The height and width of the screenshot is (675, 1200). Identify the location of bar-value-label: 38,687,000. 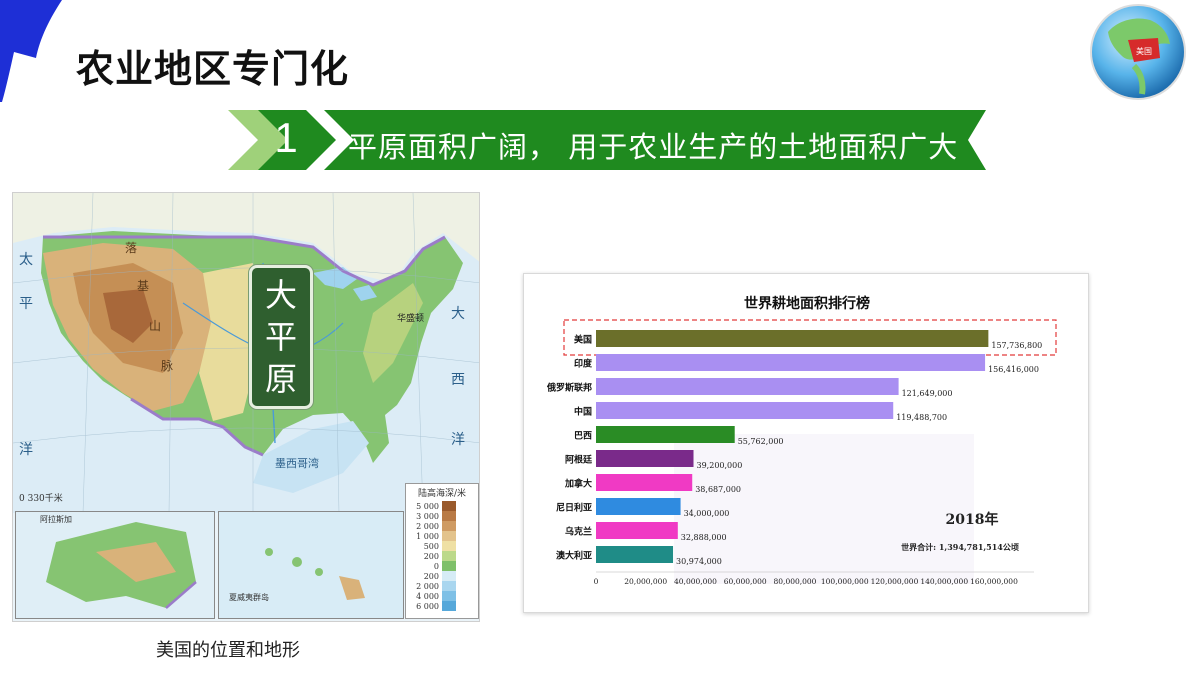
(718, 489).